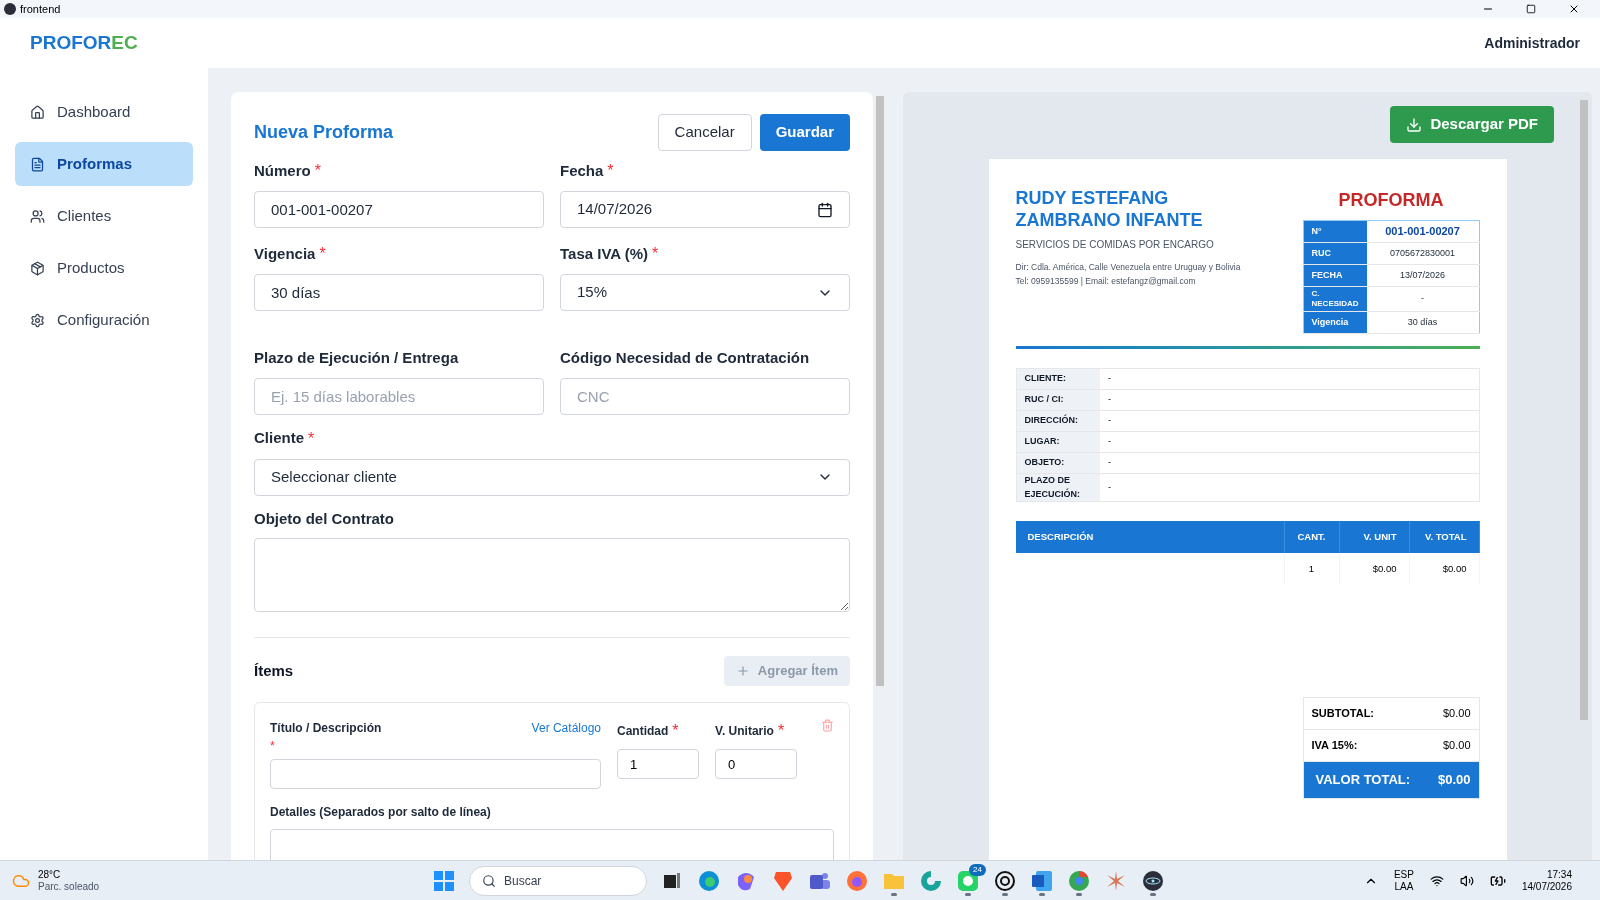 Image resolution: width=1600 pixels, height=900 pixels. What do you see at coordinates (324, 518) in the screenshot?
I see `field-label: Objeto del Contrato` at bounding box center [324, 518].